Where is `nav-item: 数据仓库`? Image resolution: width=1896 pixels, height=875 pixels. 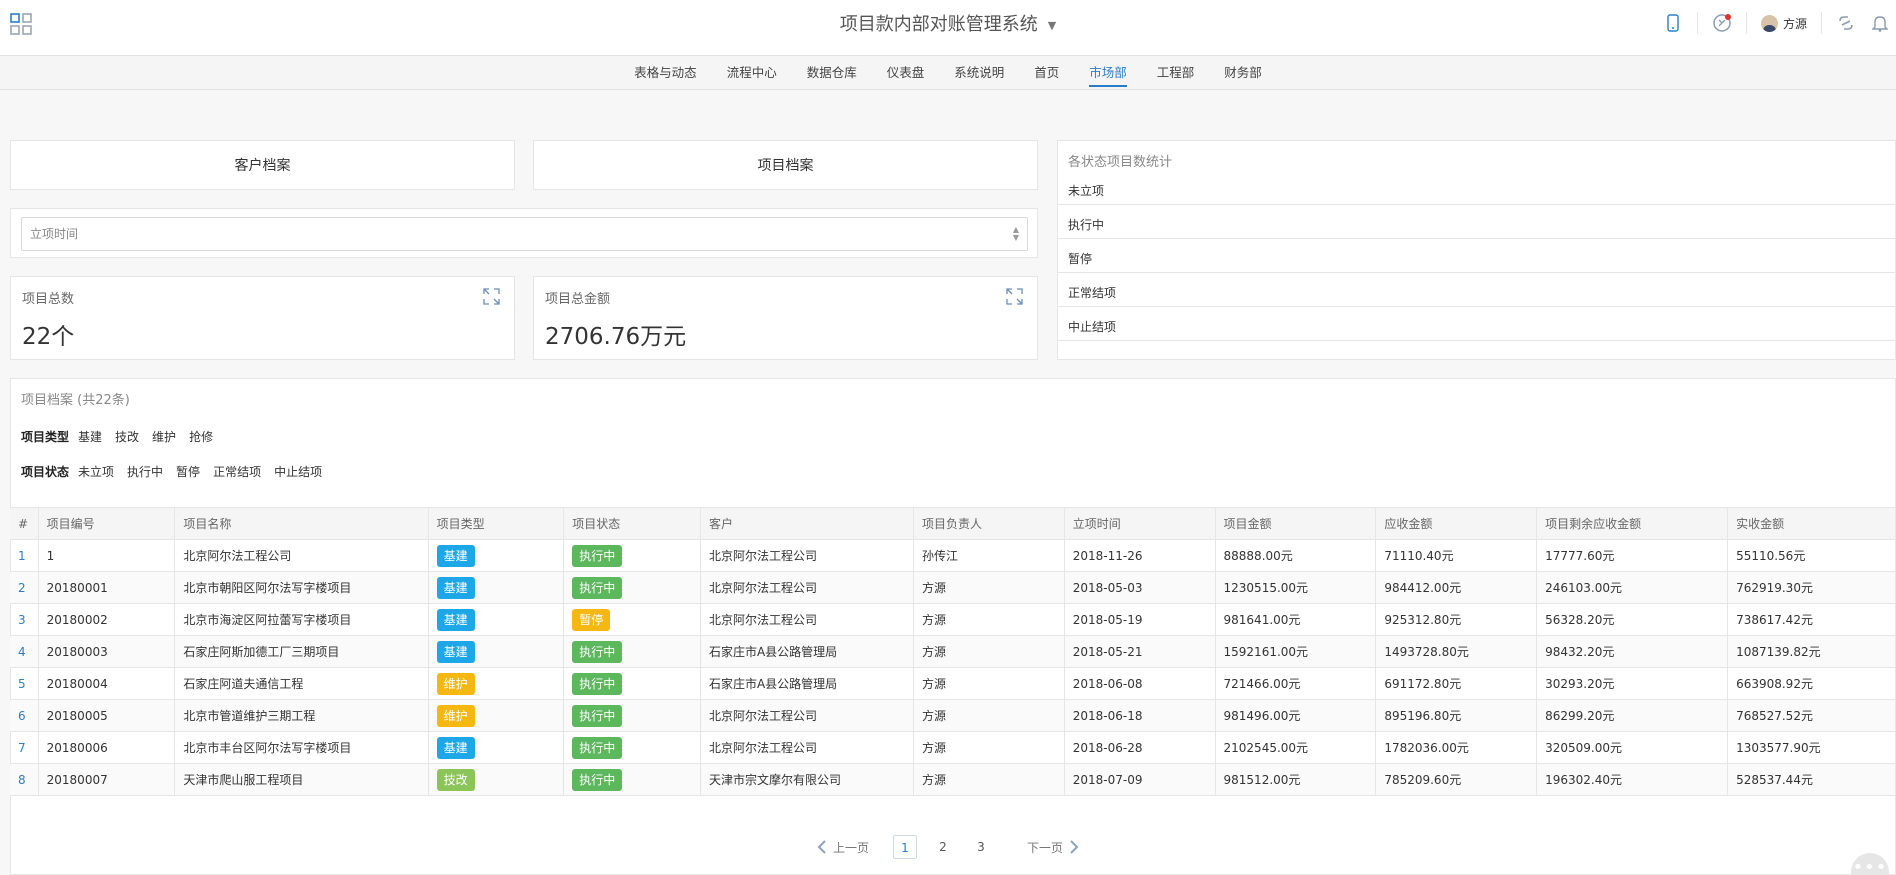
nav-item: 数据仓库 is located at coordinates (832, 72).